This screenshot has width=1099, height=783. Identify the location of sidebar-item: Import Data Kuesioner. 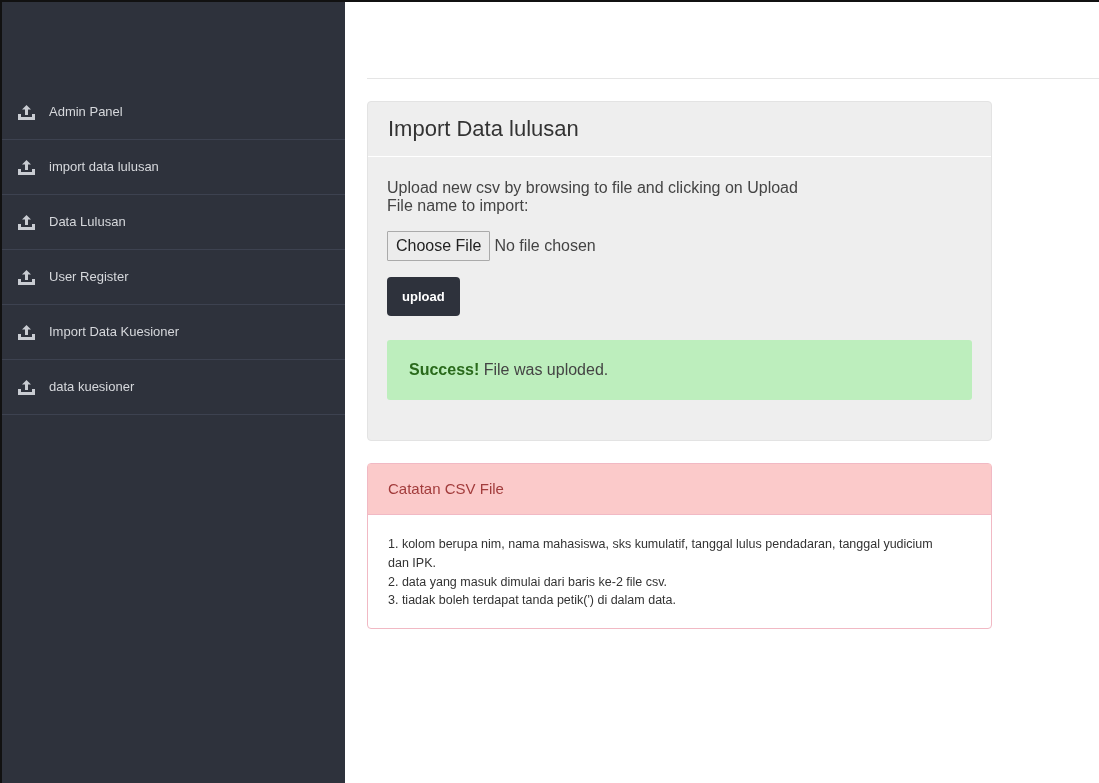
(173, 332).